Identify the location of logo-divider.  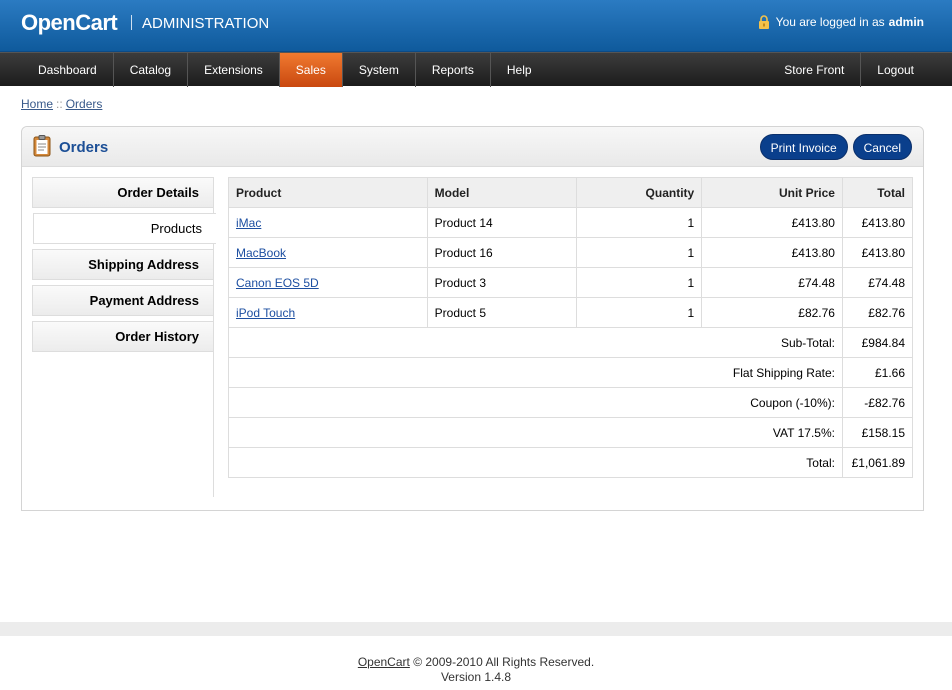
(131, 22).